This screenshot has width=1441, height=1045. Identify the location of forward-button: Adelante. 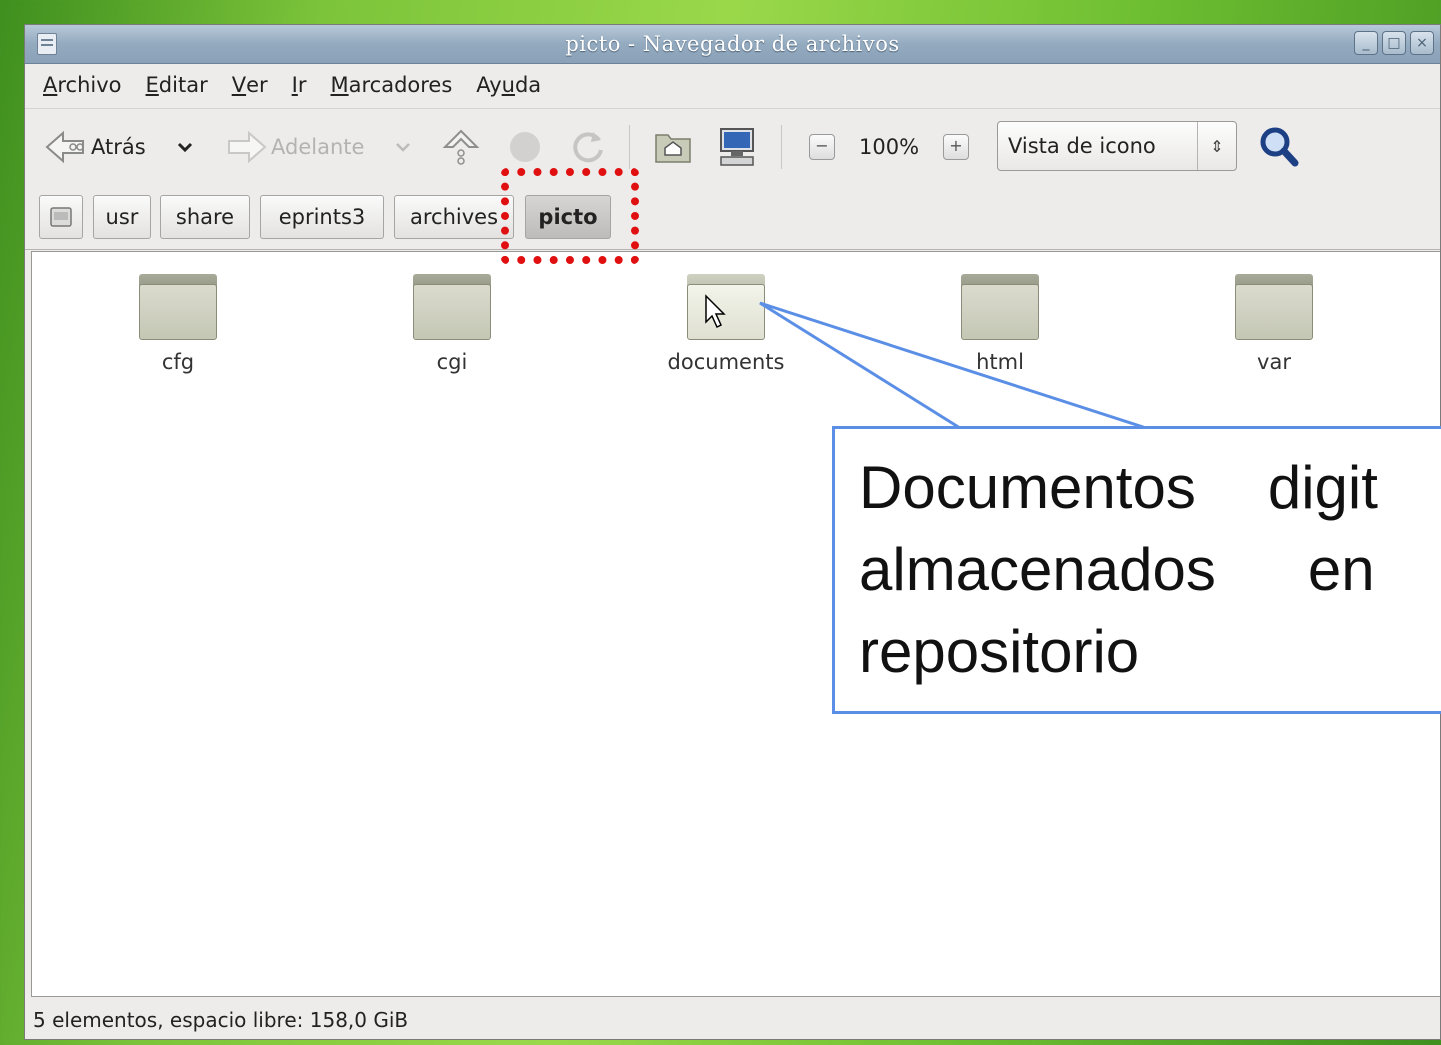
(293, 147).